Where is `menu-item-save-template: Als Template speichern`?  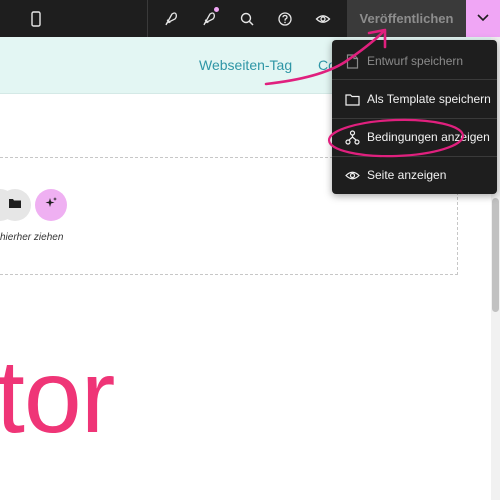
menu-item-save-template: Als Template speichern is located at coordinates (414, 99).